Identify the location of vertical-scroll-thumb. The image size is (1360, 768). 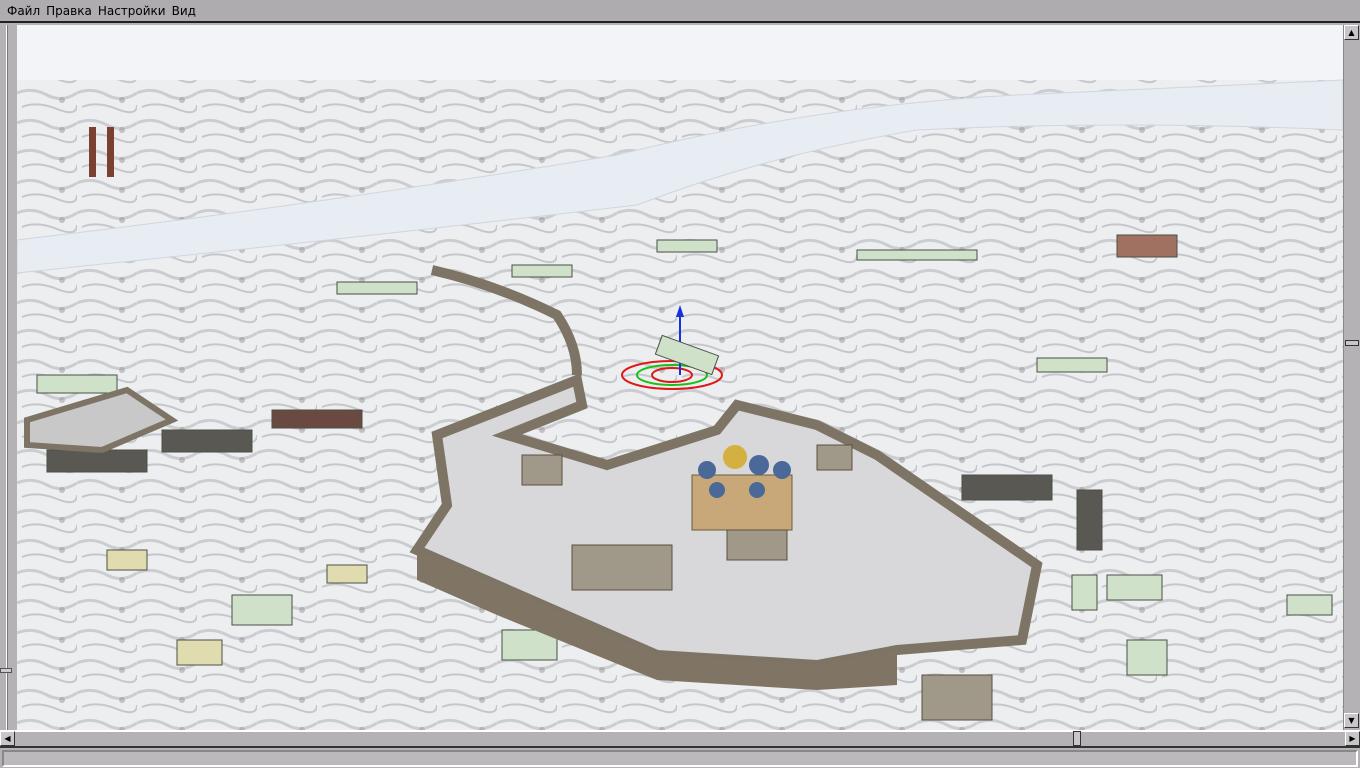
(1352, 343).